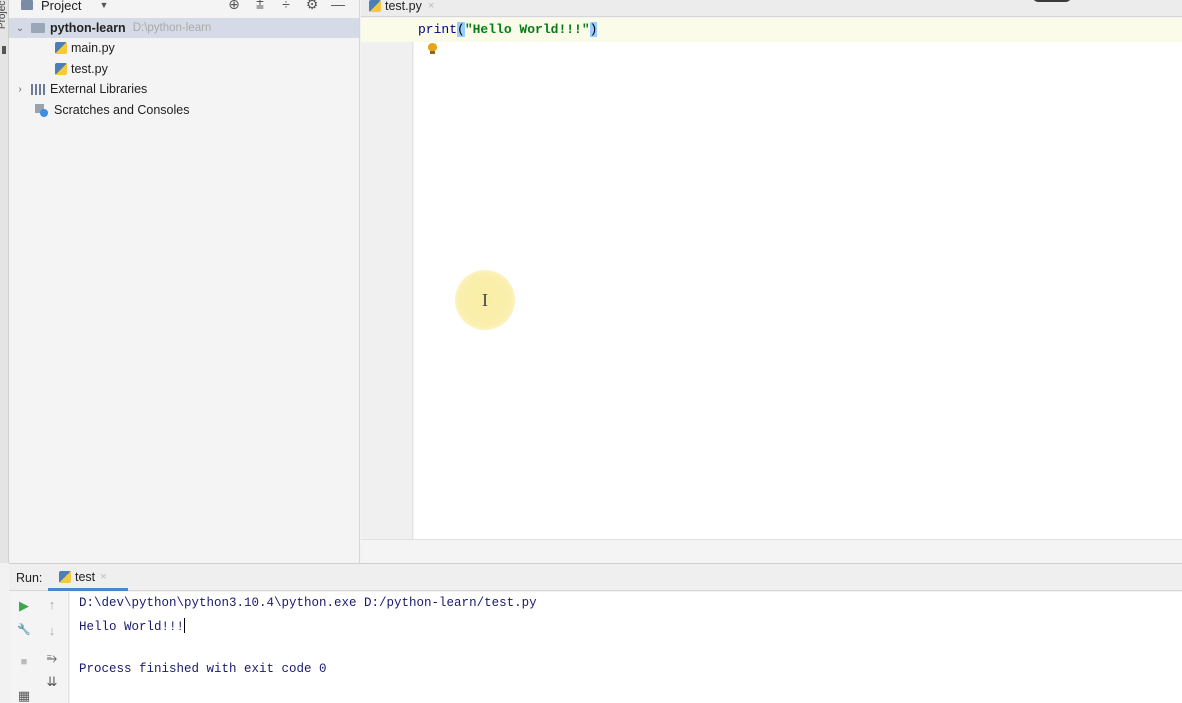 Image resolution: width=1182 pixels, height=703 pixels. I want to click on code-token-function: print, so click(438, 29).